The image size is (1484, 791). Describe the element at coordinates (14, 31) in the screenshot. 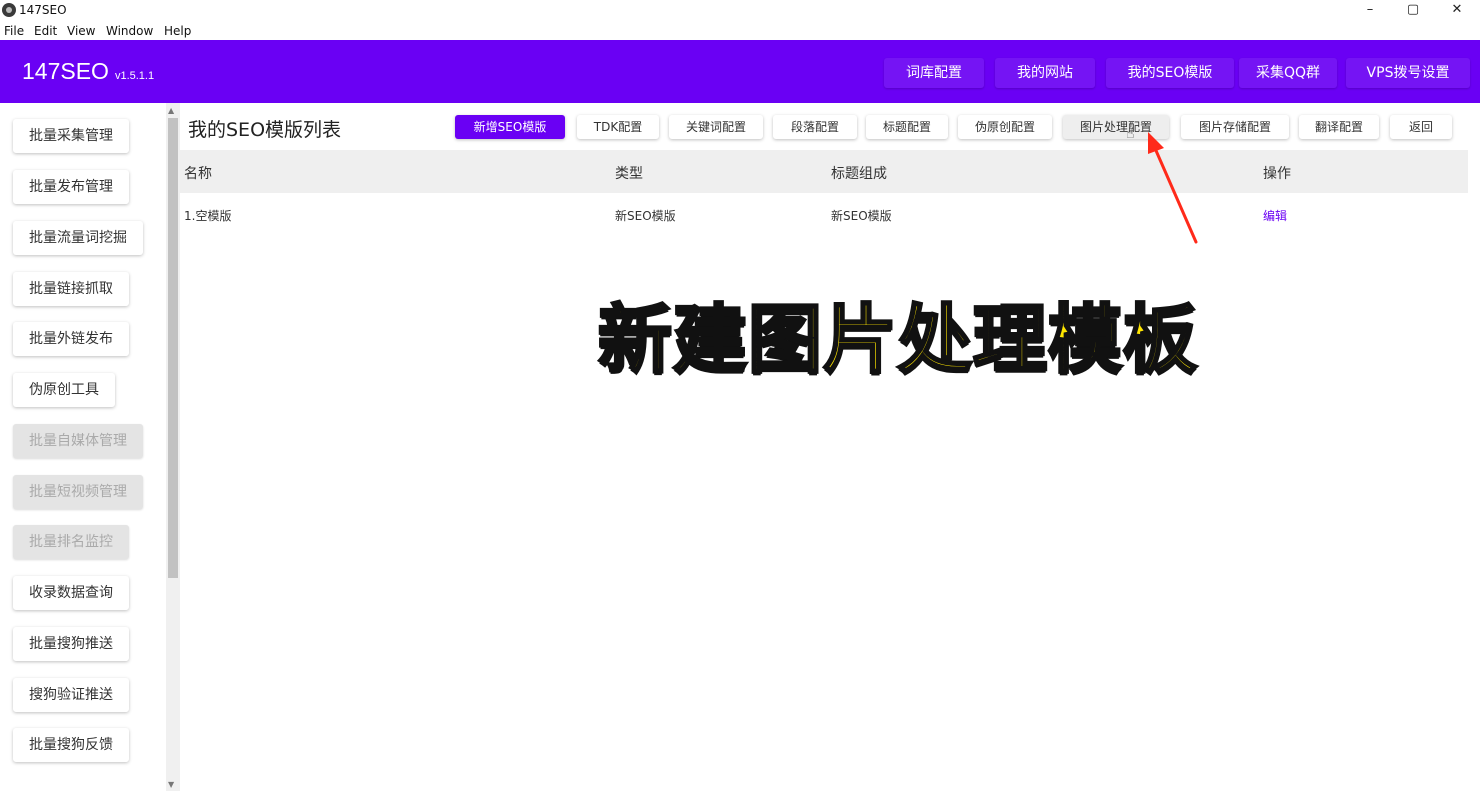

I see `menu-file: File` at that location.